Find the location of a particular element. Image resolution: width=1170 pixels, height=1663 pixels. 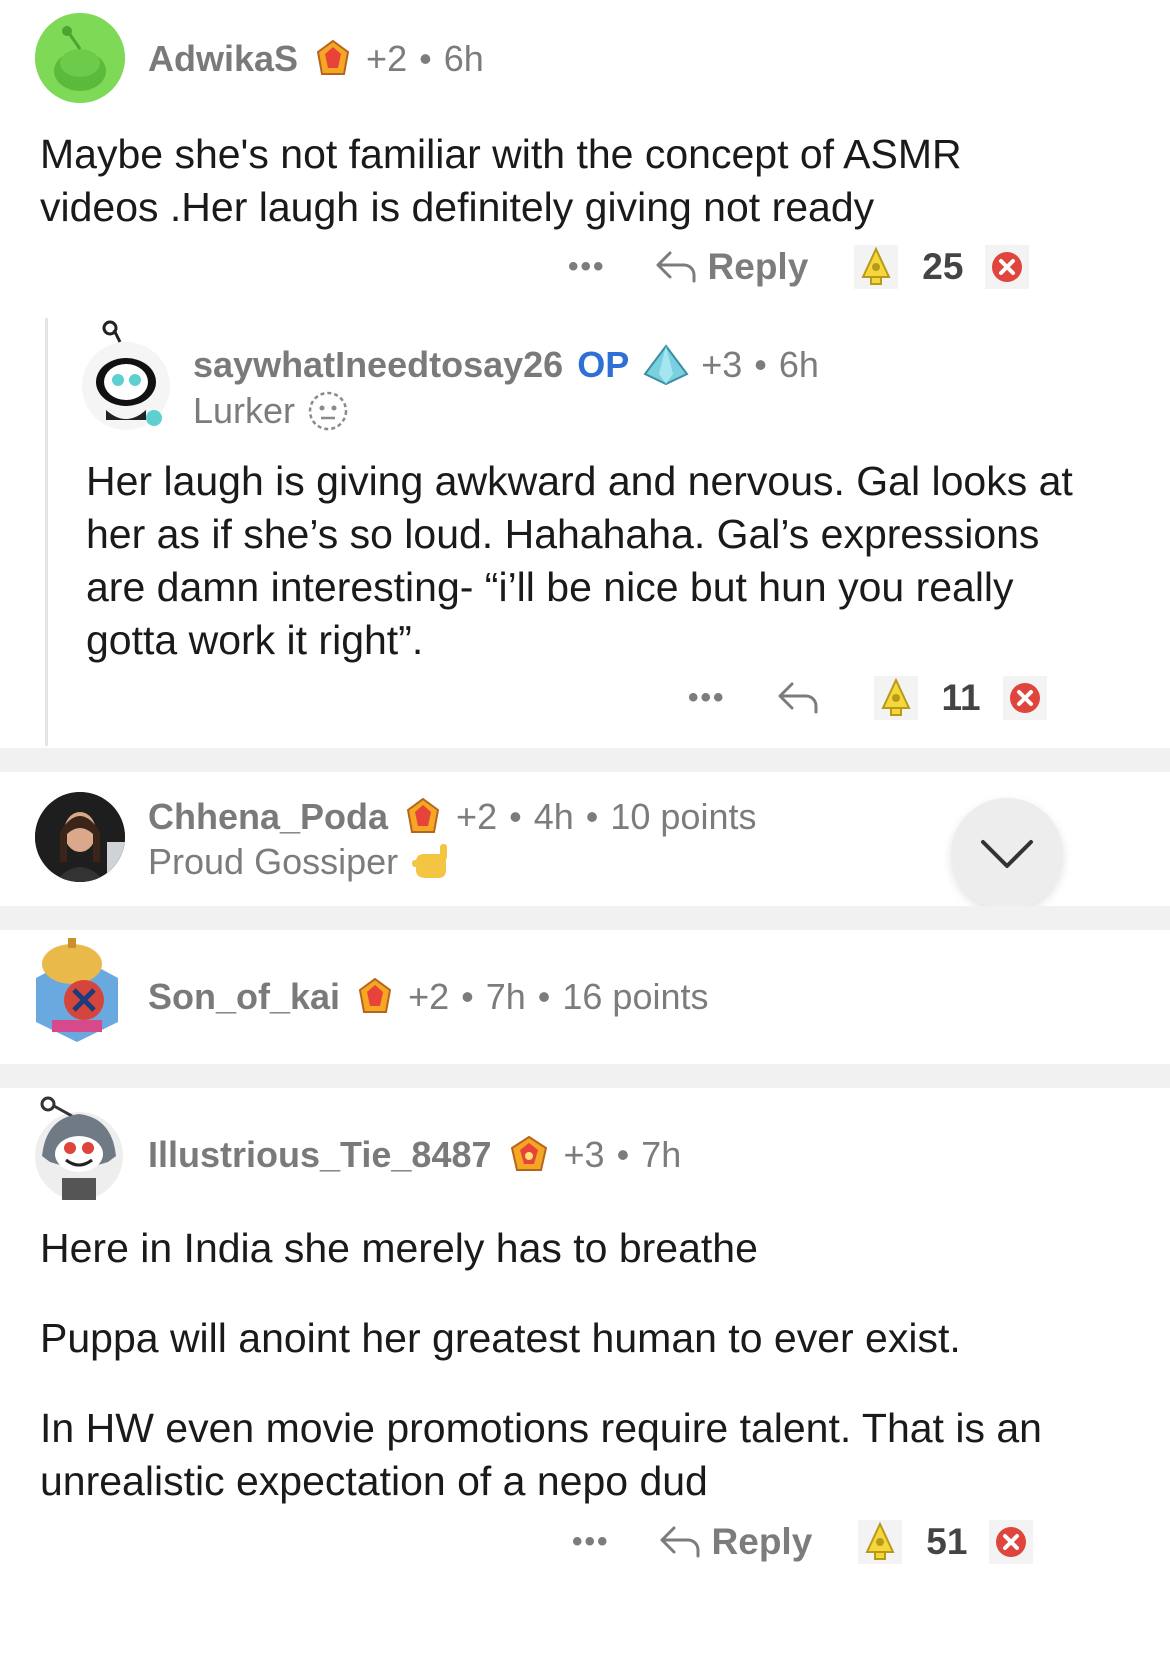

chevron-down-icon is located at coordinates (1007, 854).